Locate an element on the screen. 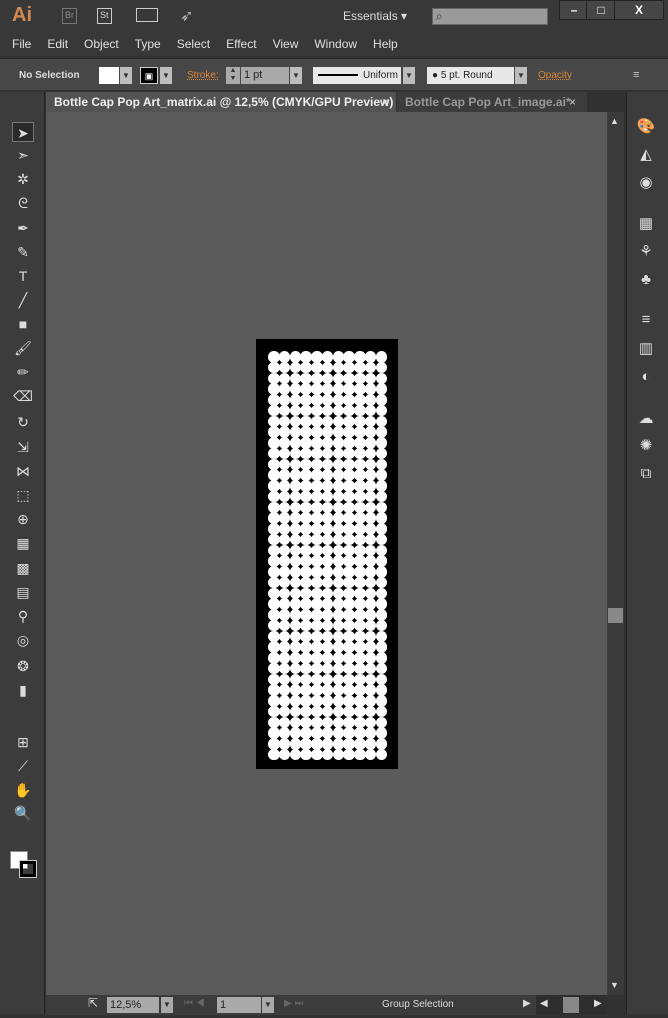 The image size is (668, 1018). zoom-input: 12,5% is located at coordinates (133, 1005).